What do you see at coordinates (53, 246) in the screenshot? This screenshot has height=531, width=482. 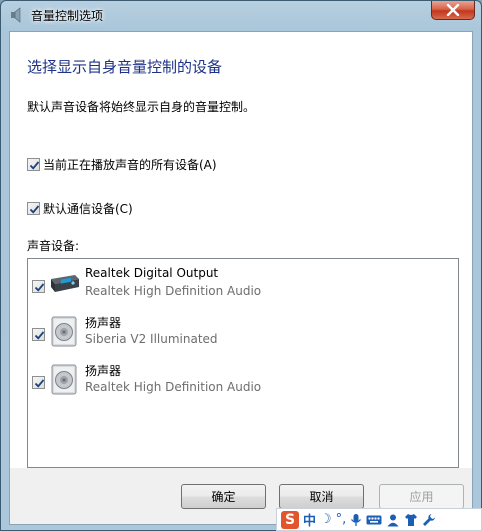 I see `sound-devices-label: 声音设备:` at bounding box center [53, 246].